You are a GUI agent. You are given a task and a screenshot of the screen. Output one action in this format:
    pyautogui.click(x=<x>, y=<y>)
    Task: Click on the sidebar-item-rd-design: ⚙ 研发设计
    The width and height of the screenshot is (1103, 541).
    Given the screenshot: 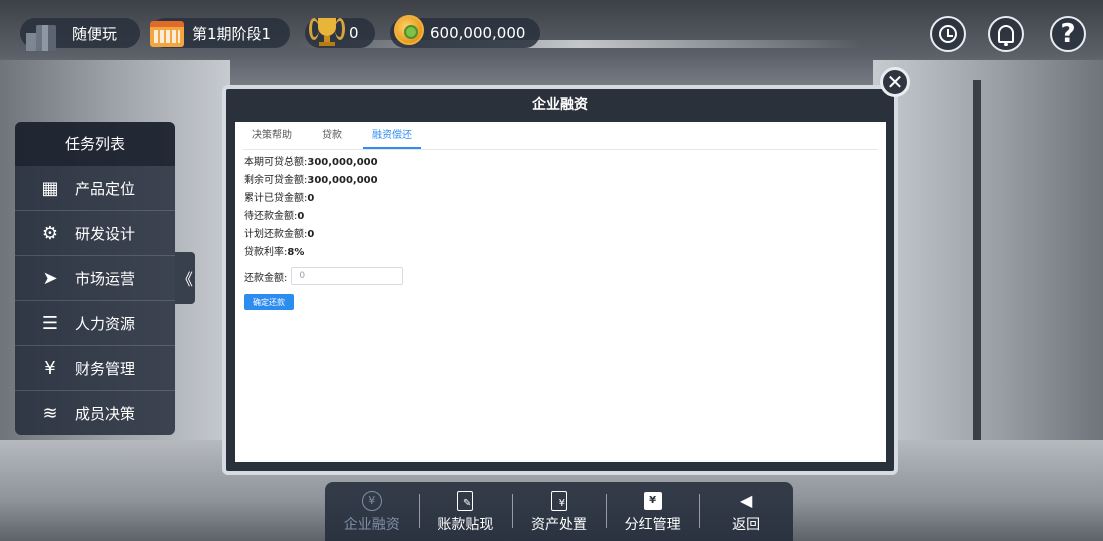 What is the action you would take?
    pyautogui.click(x=95, y=233)
    